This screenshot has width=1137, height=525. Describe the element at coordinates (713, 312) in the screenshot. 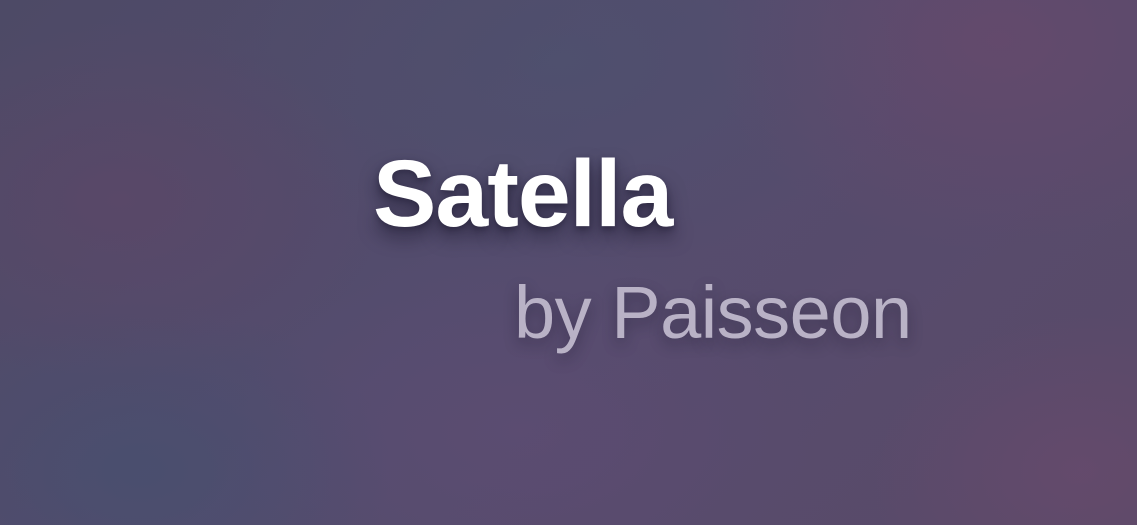

I see `author-byline: by Paisseon` at that location.